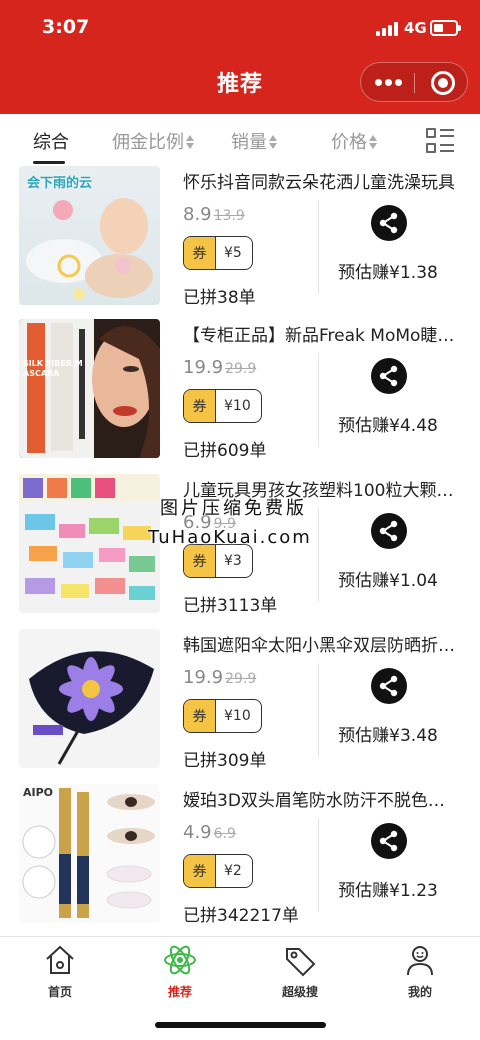 This screenshot has height=1040, width=480. Describe the element at coordinates (66, 27) in the screenshot. I see `status-time: 3:07` at that location.